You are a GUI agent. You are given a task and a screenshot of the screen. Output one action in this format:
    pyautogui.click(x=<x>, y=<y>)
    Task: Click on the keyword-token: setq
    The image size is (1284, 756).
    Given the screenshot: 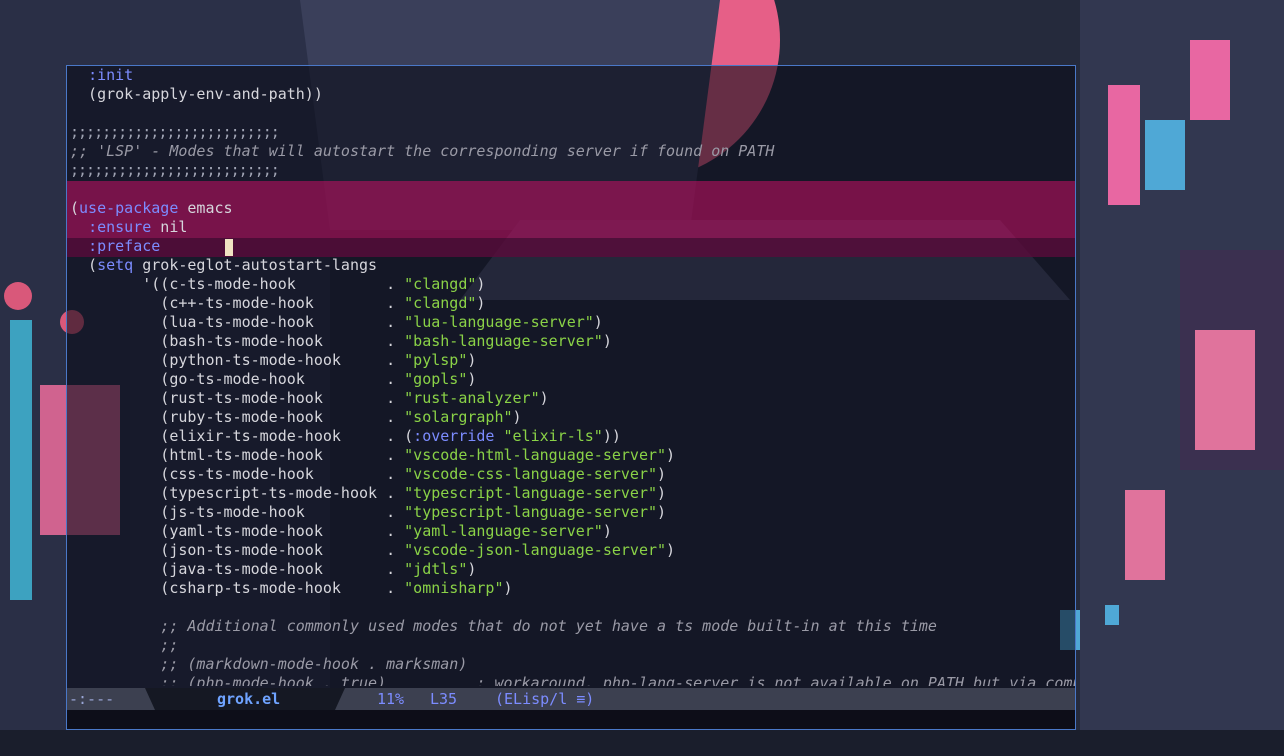 What is the action you would take?
    pyautogui.click(x=115, y=265)
    